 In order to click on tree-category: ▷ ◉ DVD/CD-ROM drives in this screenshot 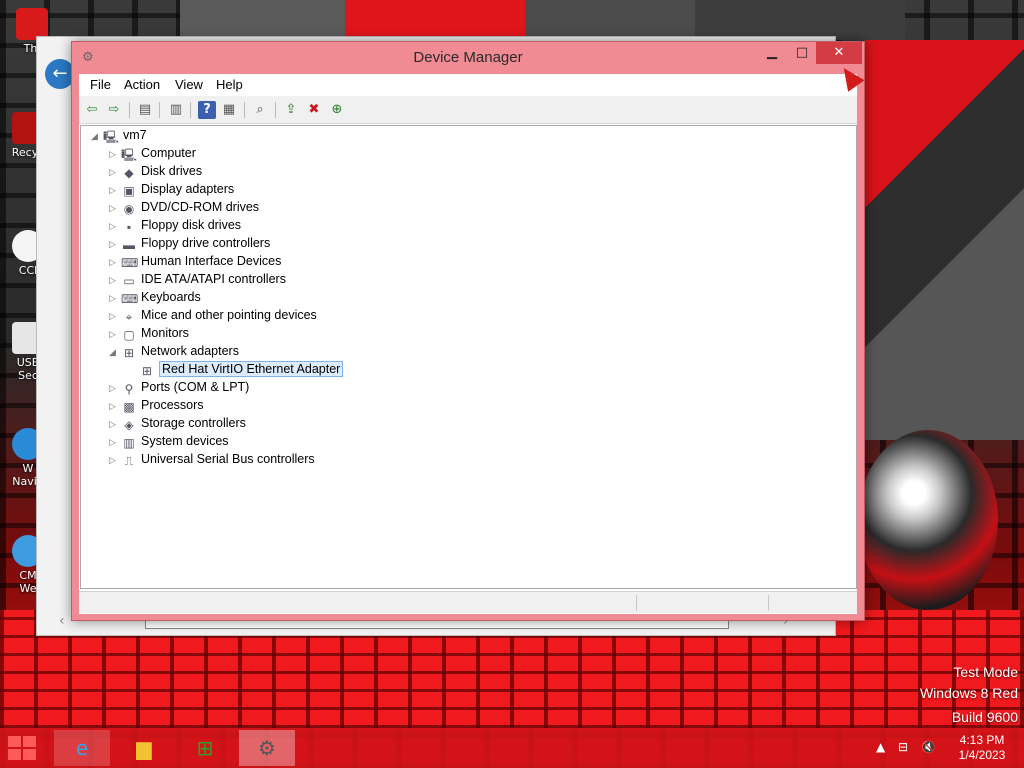, I will do `click(184, 207)`.